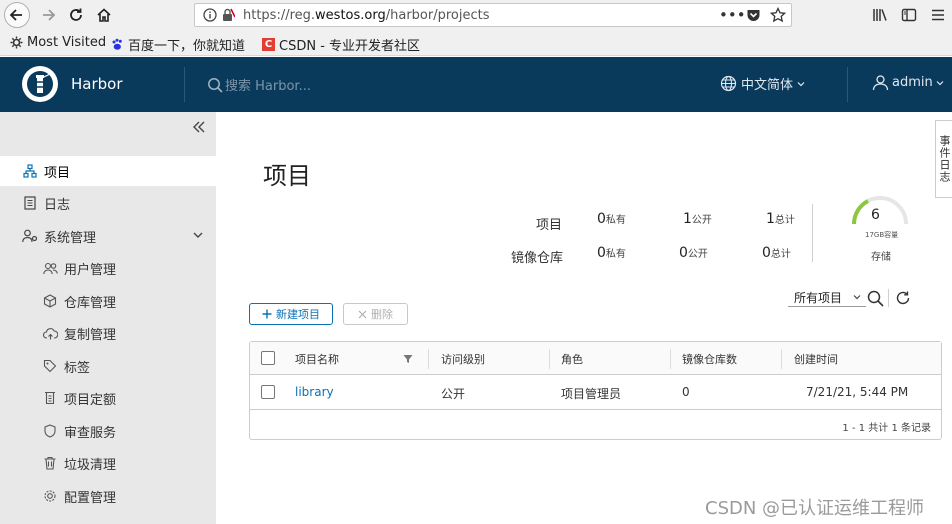 The width and height of the screenshot is (952, 524). I want to click on sidebar-item-labels: 标签, so click(108, 366).